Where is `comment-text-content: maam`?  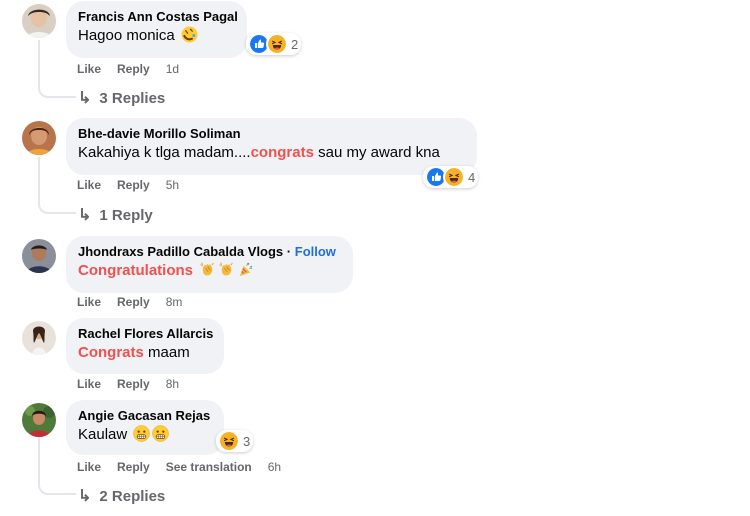
comment-text-content: maam is located at coordinates (166, 352).